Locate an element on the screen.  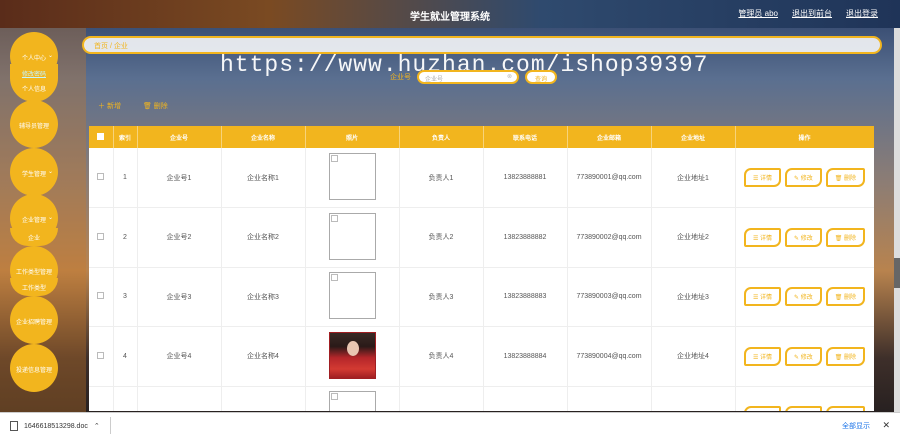
cell-address is located at coordinates (693, 398).